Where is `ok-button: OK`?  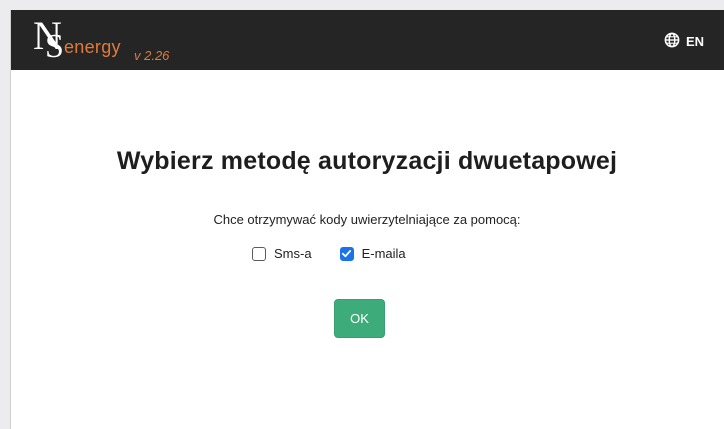 ok-button: OK is located at coordinates (359, 318).